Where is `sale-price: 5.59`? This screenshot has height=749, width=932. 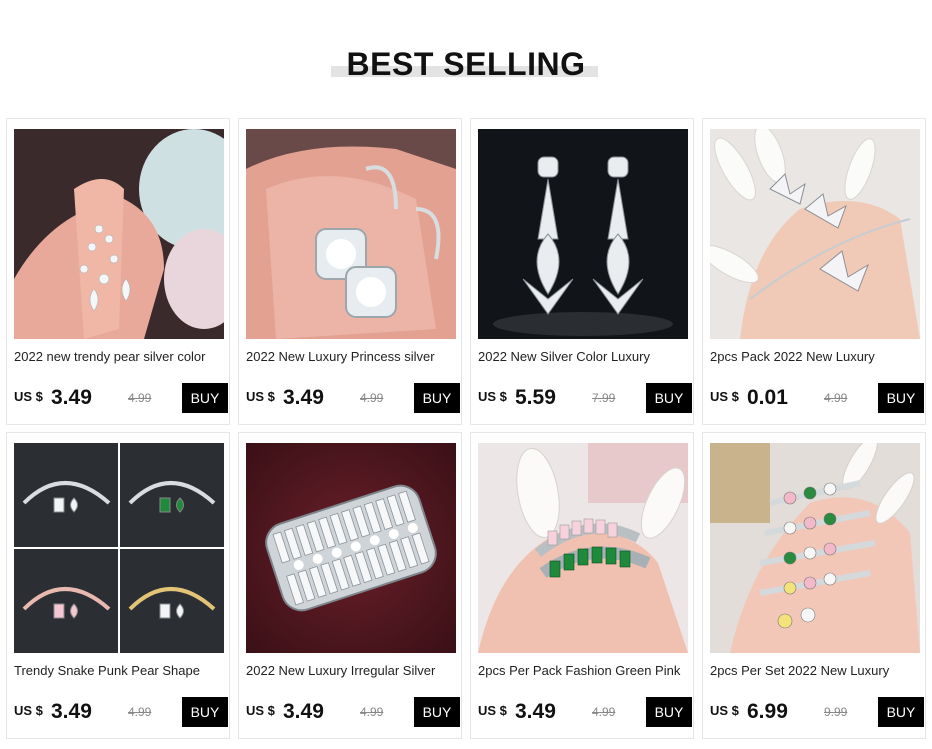
sale-price: 5.59 is located at coordinates (535, 397).